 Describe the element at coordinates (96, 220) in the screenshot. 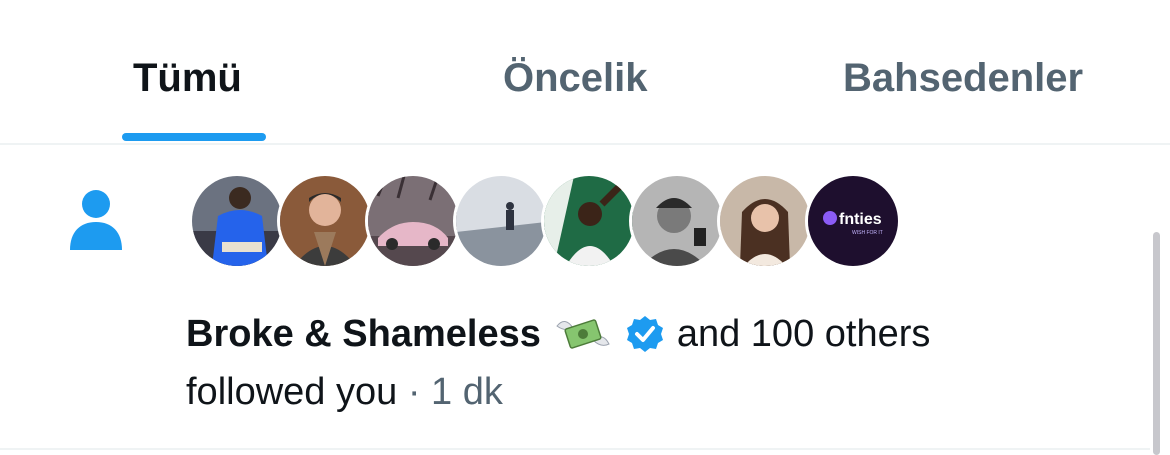

I see `person-icon` at that location.